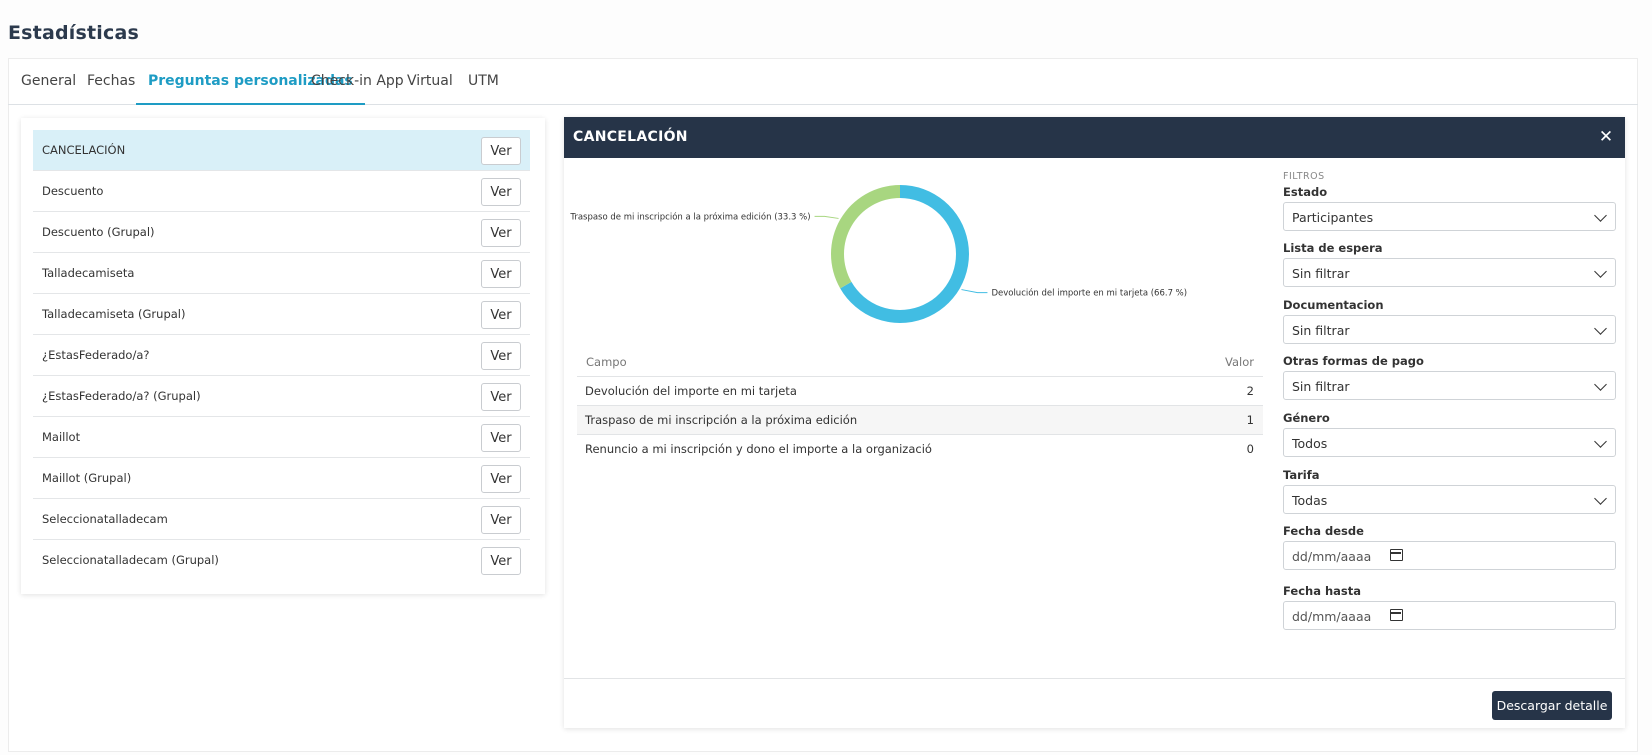 The height and width of the screenshot is (755, 1652). I want to click on lista-espera-value: Sin filtrar, so click(1321, 273).